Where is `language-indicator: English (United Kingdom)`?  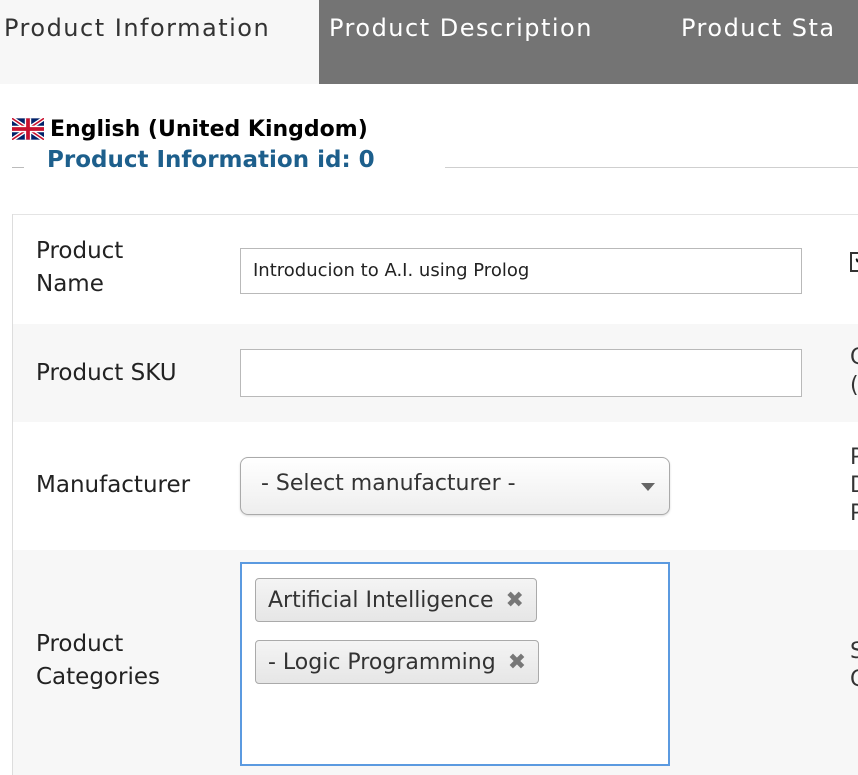
language-indicator: English (United Kingdom) is located at coordinates (190, 129).